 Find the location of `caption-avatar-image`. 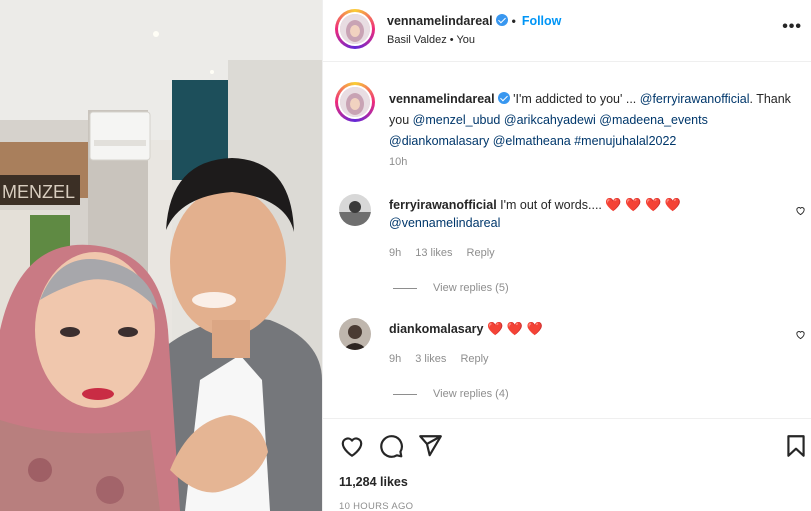

caption-avatar-image is located at coordinates (355, 102).